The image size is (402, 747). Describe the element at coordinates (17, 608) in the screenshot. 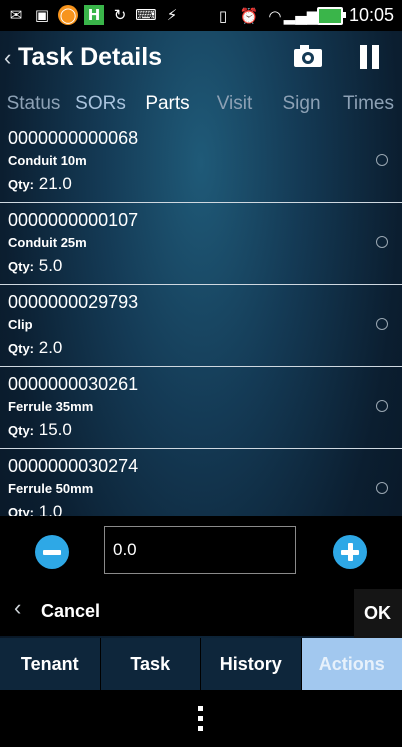

I see `chevron-left-icon: ‹` at that location.